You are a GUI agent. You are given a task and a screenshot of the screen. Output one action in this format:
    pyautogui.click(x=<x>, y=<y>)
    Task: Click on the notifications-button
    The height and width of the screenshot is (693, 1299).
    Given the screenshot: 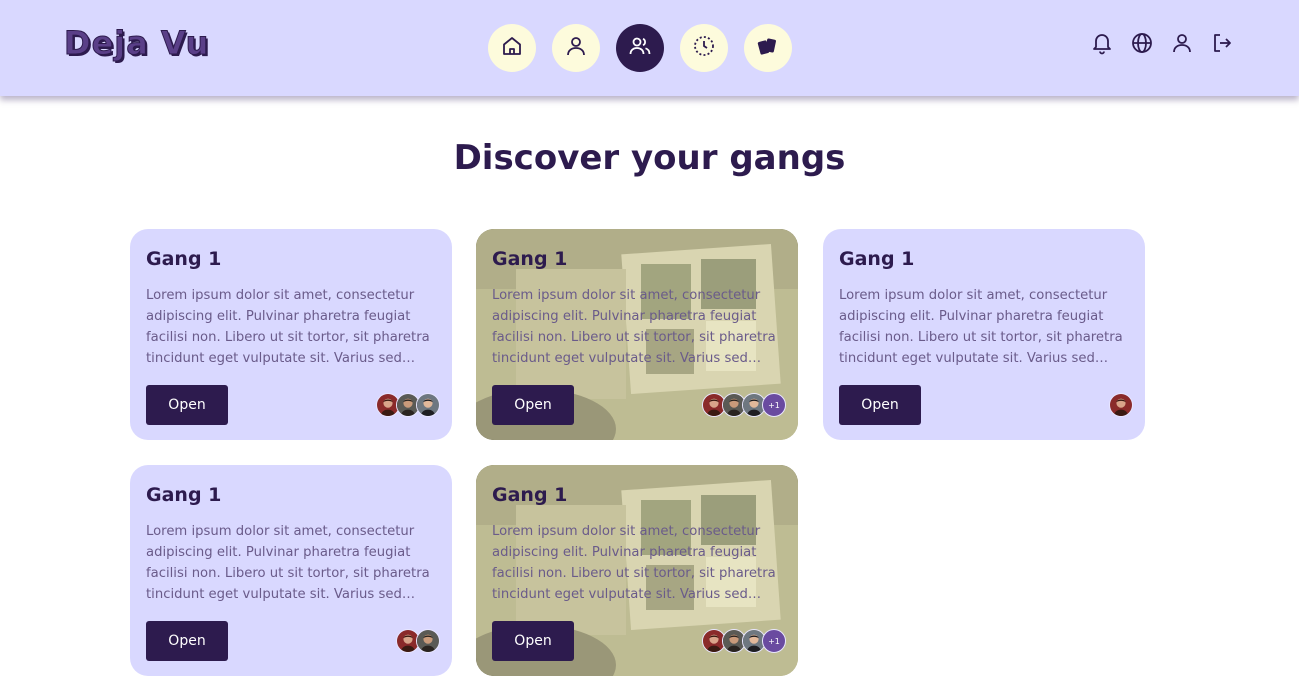 What is the action you would take?
    pyautogui.click(x=1102, y=45)
    